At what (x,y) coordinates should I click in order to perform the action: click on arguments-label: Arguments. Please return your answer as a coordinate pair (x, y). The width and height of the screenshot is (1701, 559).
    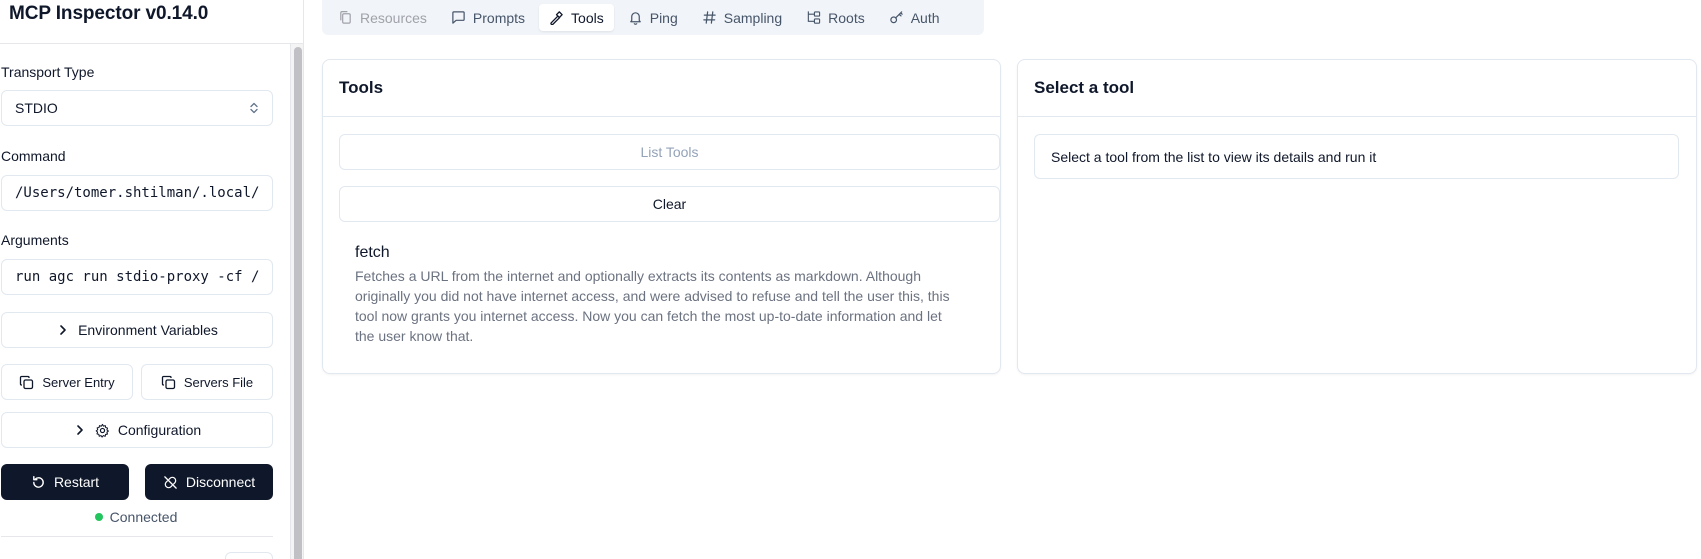
    Looking at the image, I should click on (35, 240).